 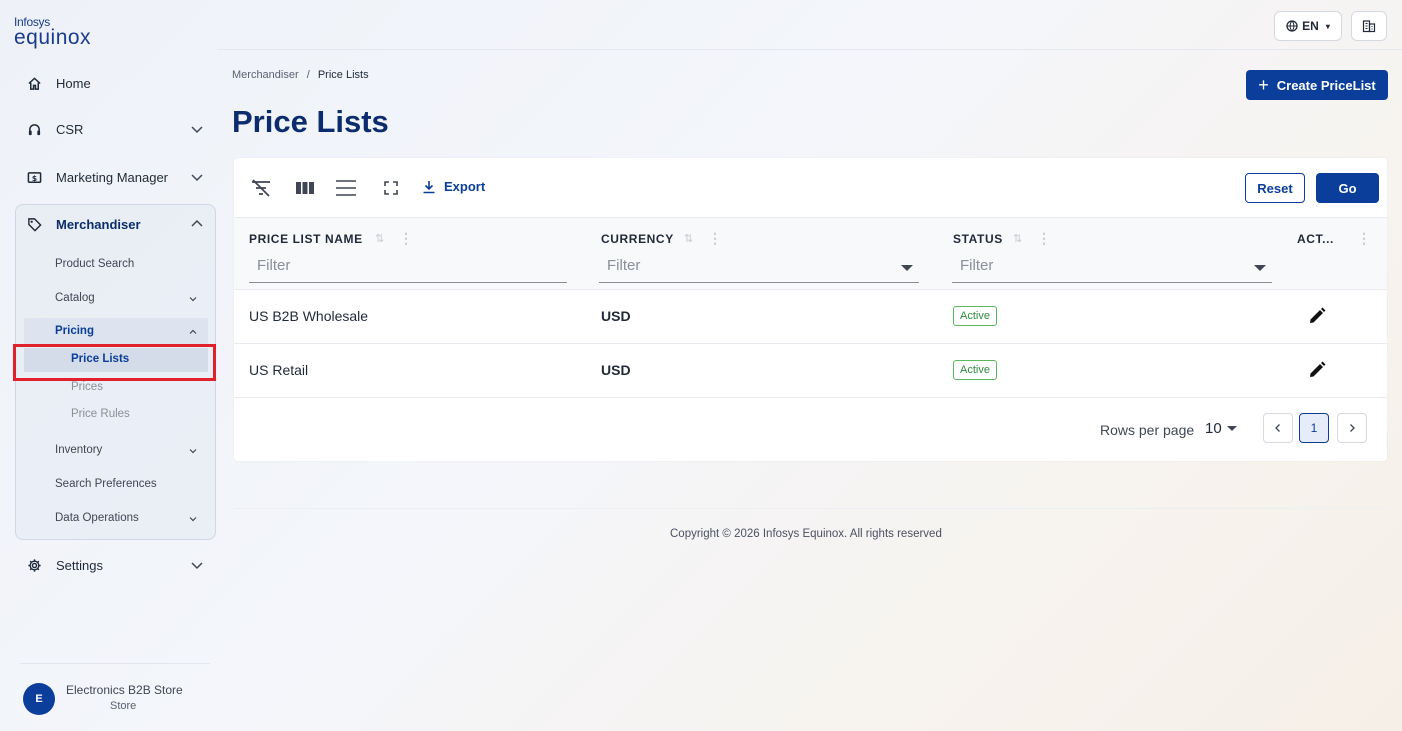 What do you see at coordinates (1326, 85) in the screenshot?
I see `create-pricelist-label: Create PriceList` at bounding box center [1326, 85].